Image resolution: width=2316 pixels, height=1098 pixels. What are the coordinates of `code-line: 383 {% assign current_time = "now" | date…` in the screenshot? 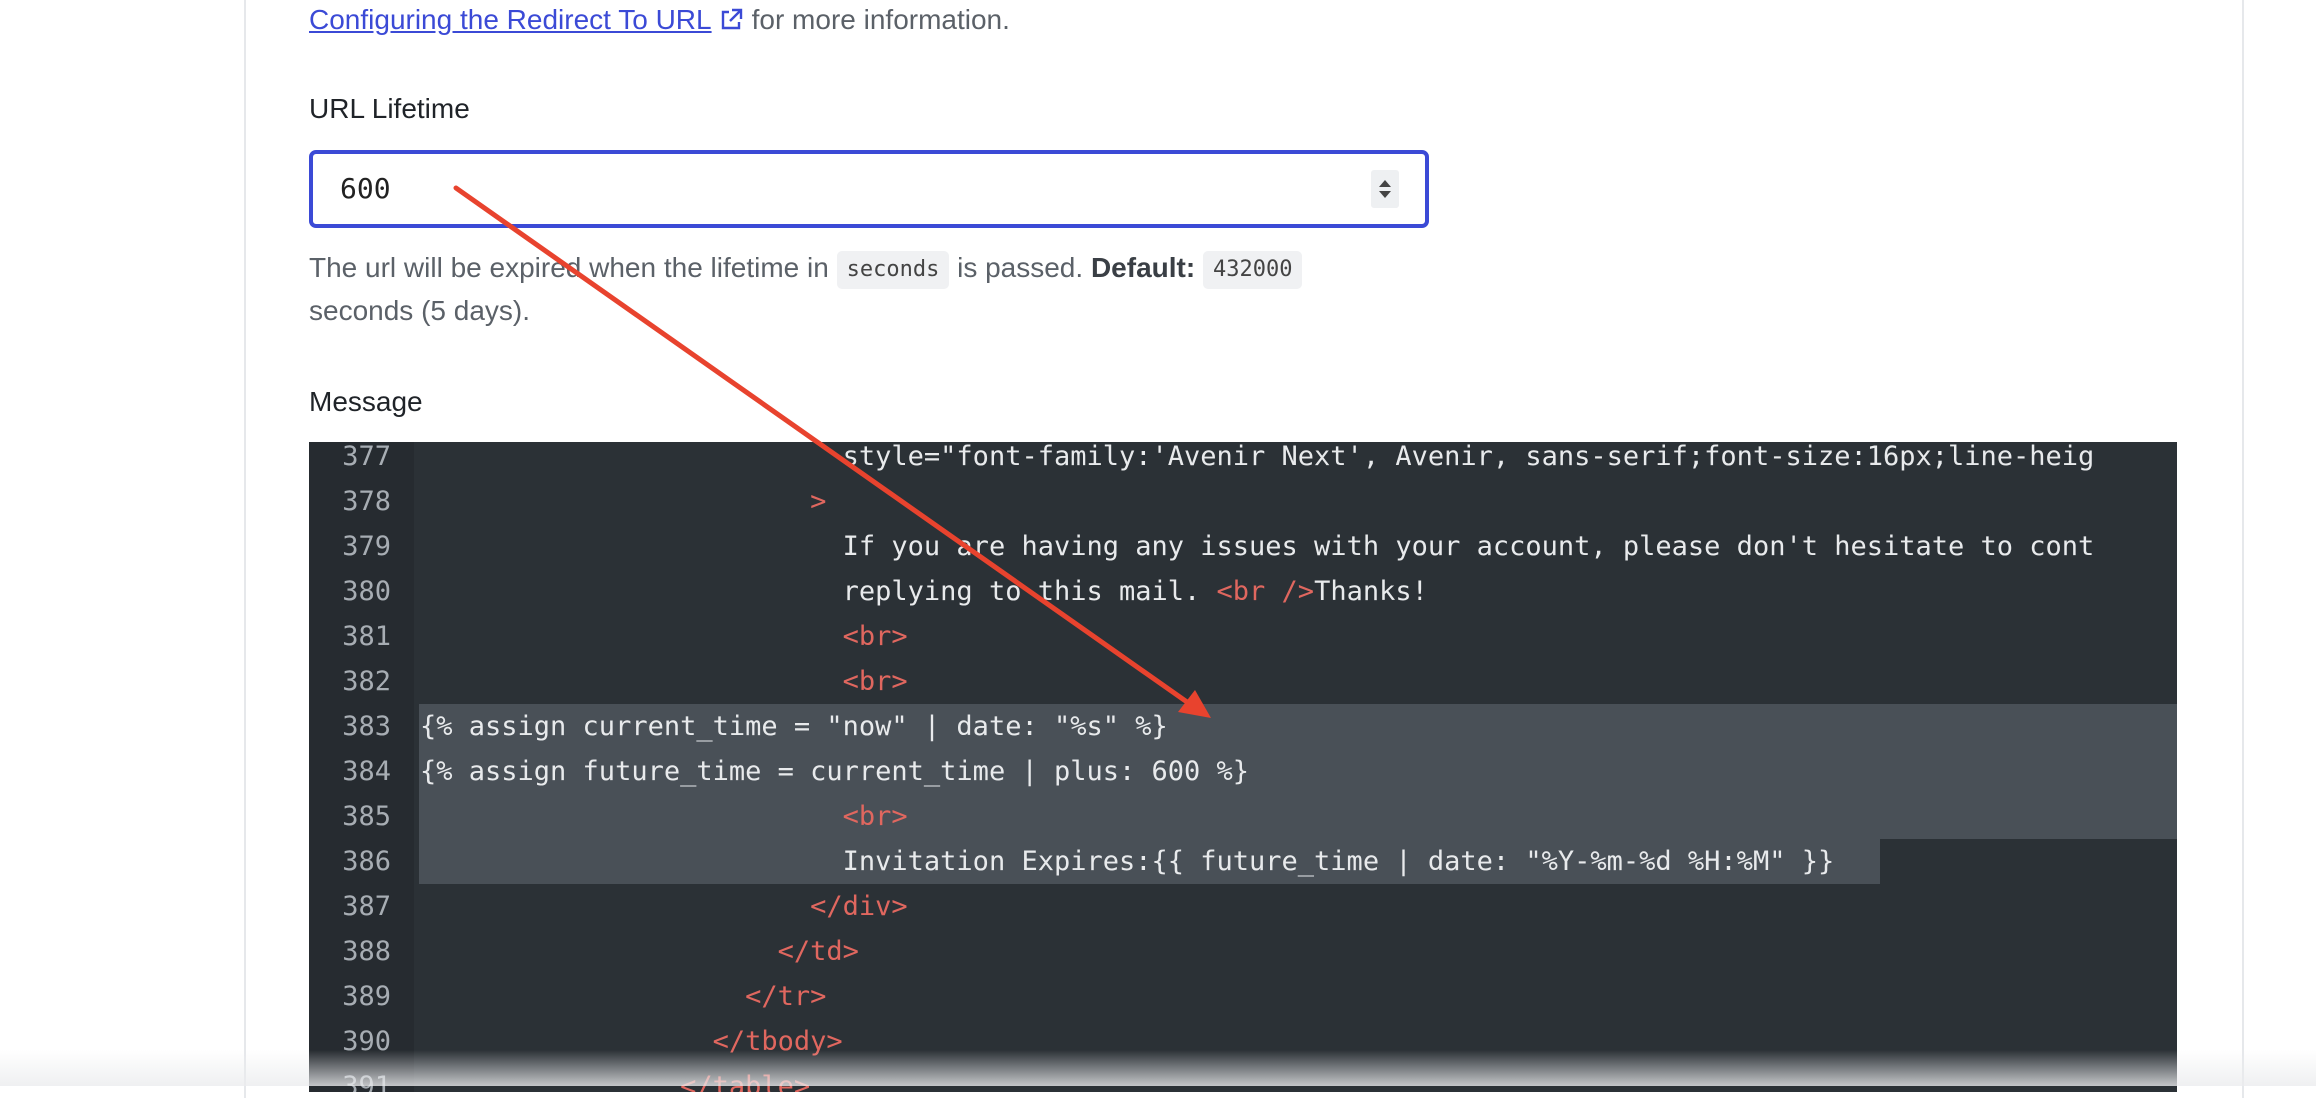 It's located at (1243, 726).